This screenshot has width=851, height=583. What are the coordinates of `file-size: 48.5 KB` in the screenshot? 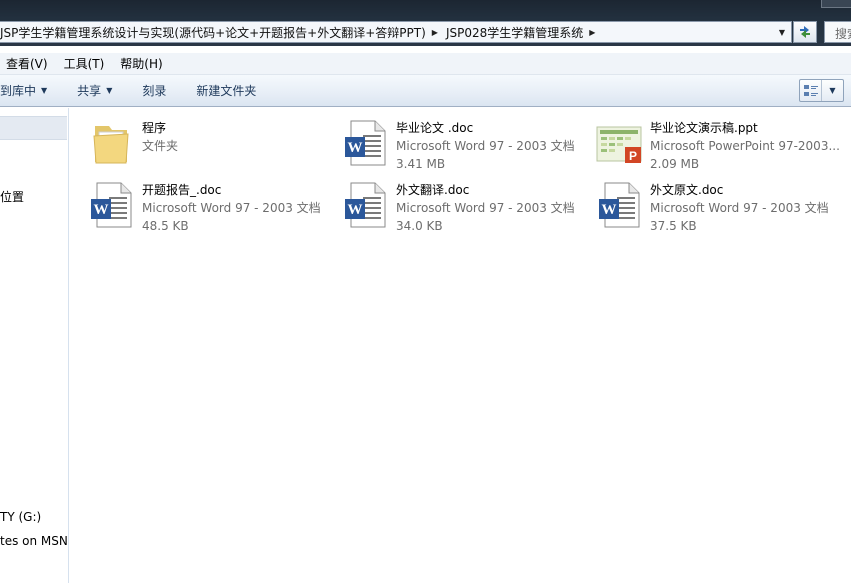 It's located at (165, 226).